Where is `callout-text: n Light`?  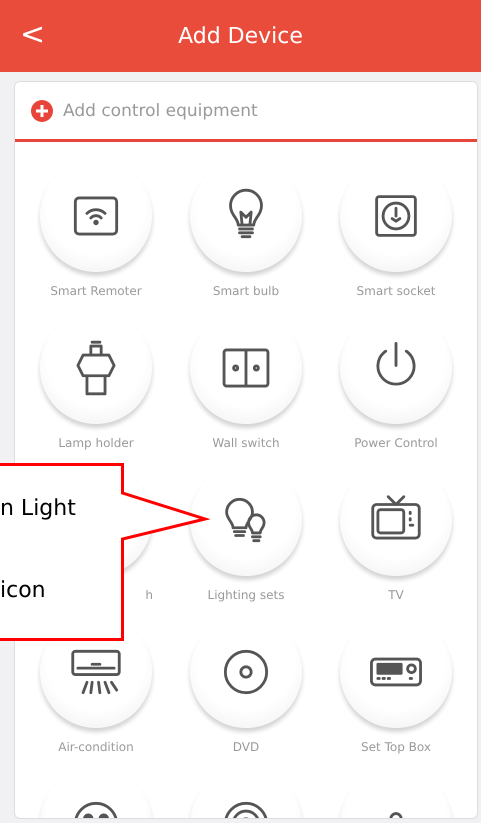
callout-text: n Light is located at coordinates (38, 508).